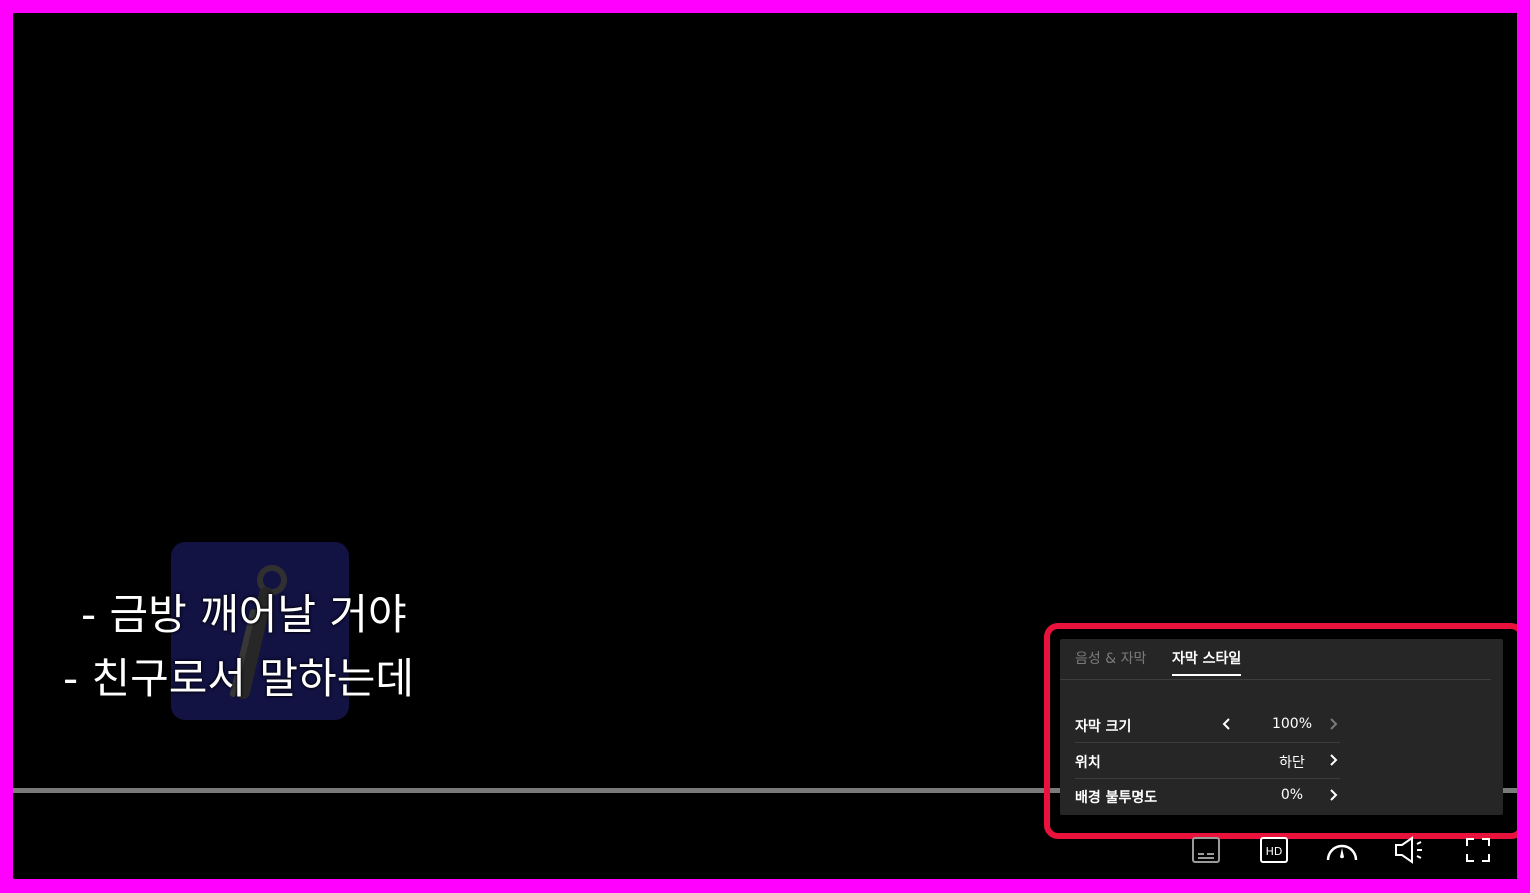  Describe the element at coordinates (1275, 659) in the screenshot. I see `settings-tabs: 음성 & 자막 자막 스타일` at that location.